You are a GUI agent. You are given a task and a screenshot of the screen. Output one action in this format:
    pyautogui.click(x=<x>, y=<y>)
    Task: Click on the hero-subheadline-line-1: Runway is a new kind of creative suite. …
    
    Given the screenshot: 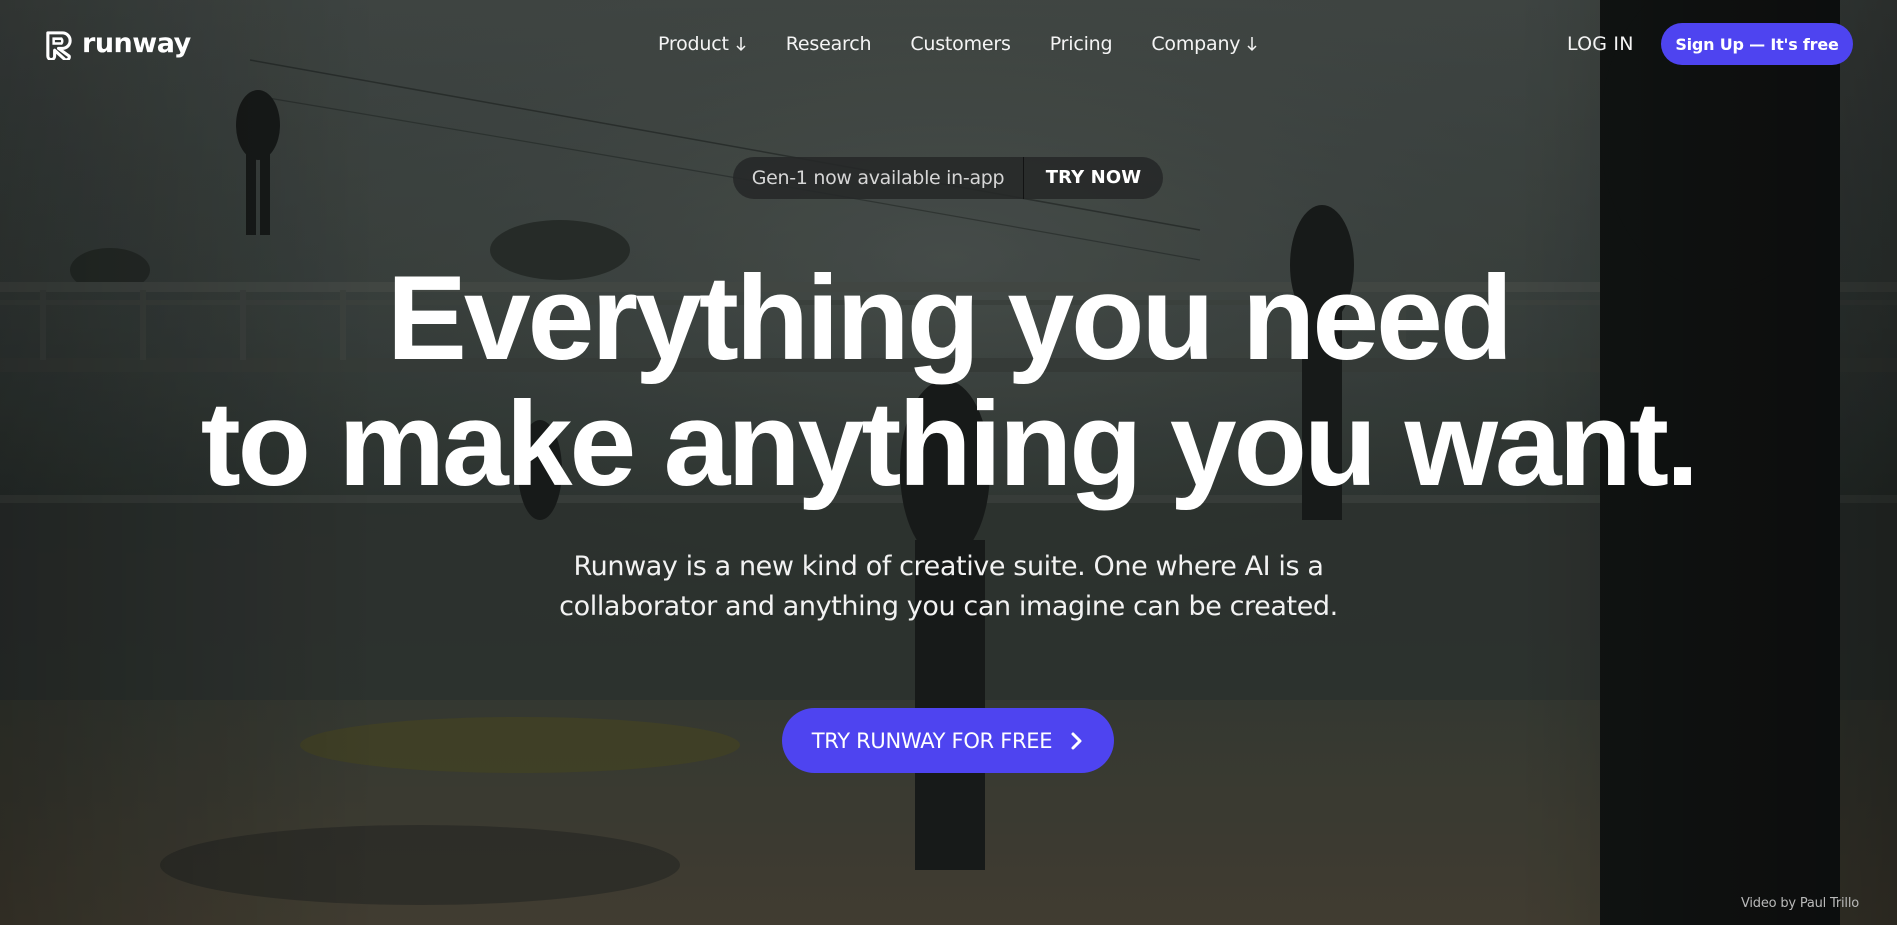 What is the action you would take?
    pyautogui.click(x=948, y=566)
    